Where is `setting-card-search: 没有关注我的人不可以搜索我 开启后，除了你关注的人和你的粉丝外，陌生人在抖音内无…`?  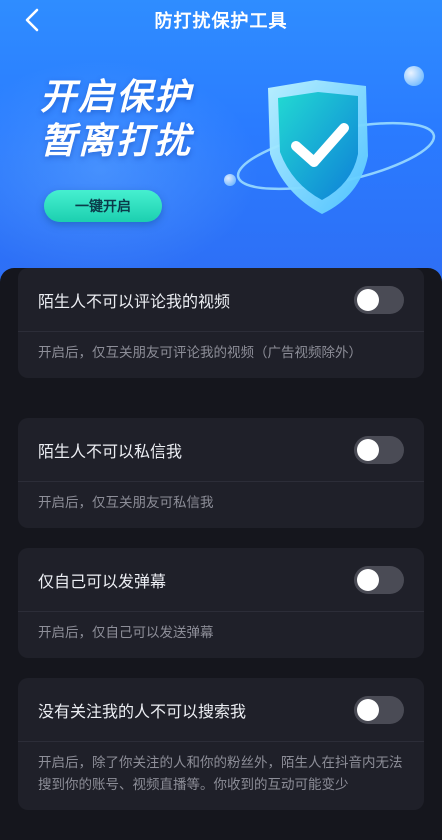 setting-card-search: 没有关注我的人不可以搜索我 开启后，除了你关注的人和你的粉丝外，陌生人在抖音内无… is located at coordinates (221, 744).